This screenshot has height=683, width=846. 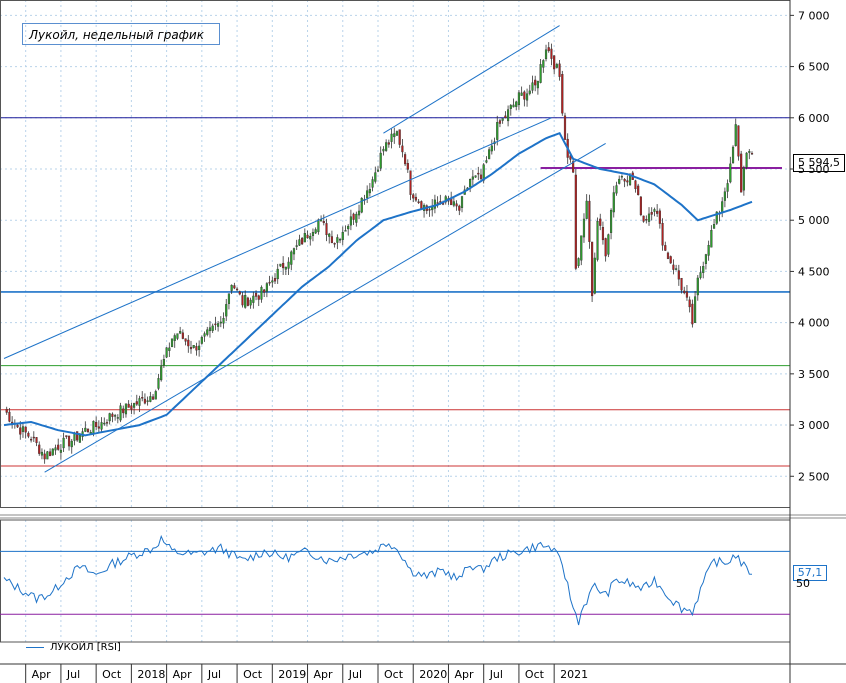 I want to click on y-tick-label: 4 000, so click(x=814, y=323).